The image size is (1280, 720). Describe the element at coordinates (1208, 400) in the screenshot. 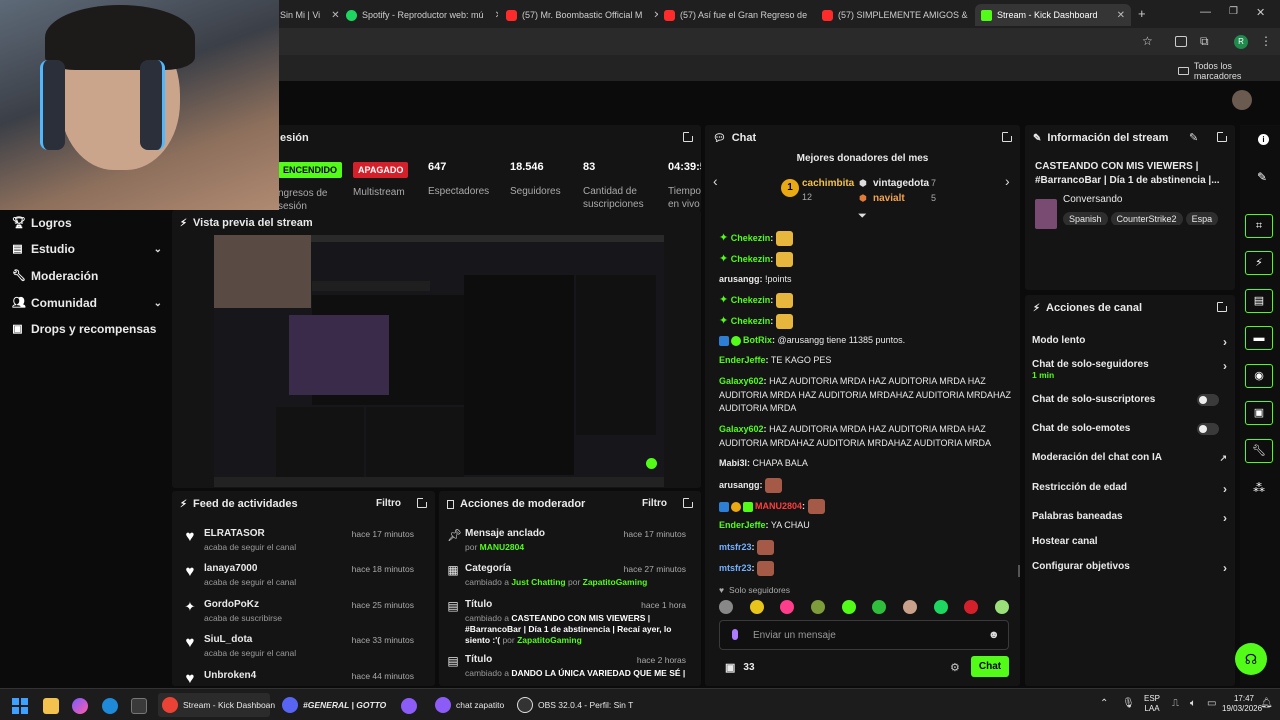

I see `subs-only-toggle` at that location.